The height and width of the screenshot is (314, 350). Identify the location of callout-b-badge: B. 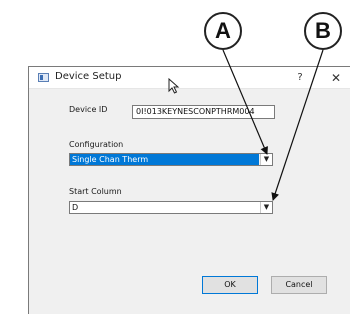
(323, 31).